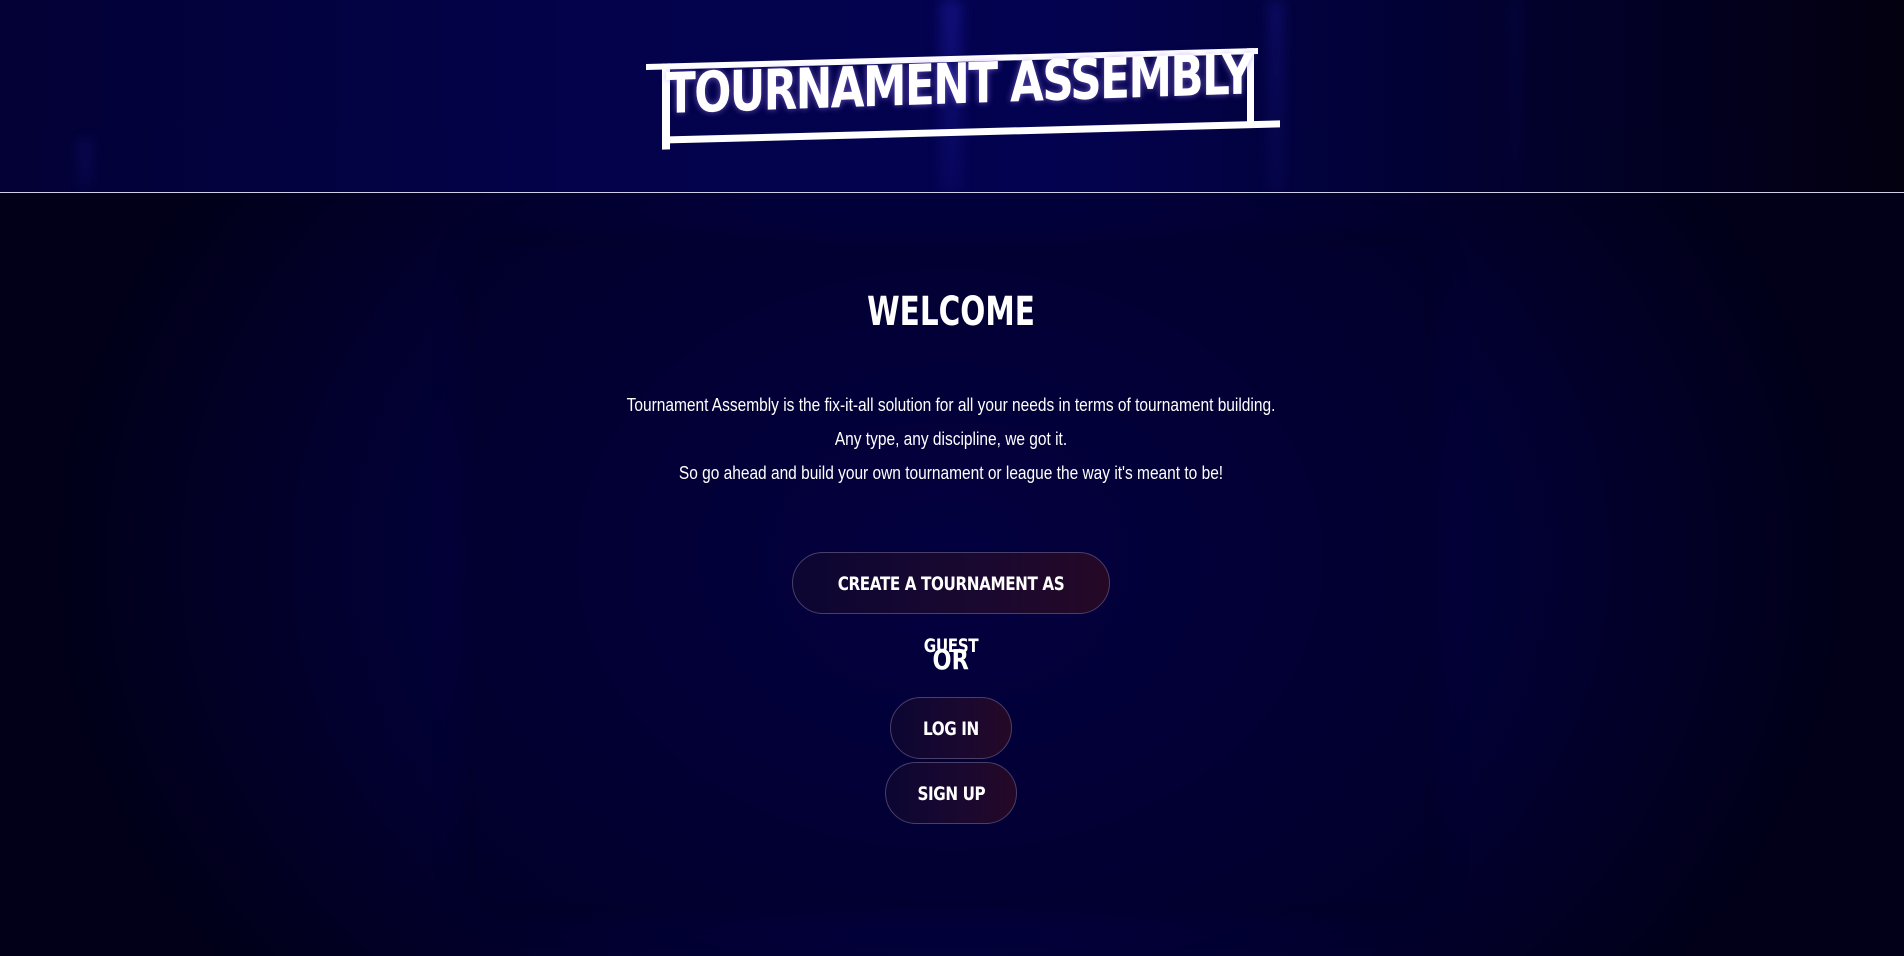 This screenshot has width=1904, height=956. Describe the element at coordinates (960, 96) in the screenshot. I see `site-logo: TOURNAMENT ASSEMBLY` at that location.